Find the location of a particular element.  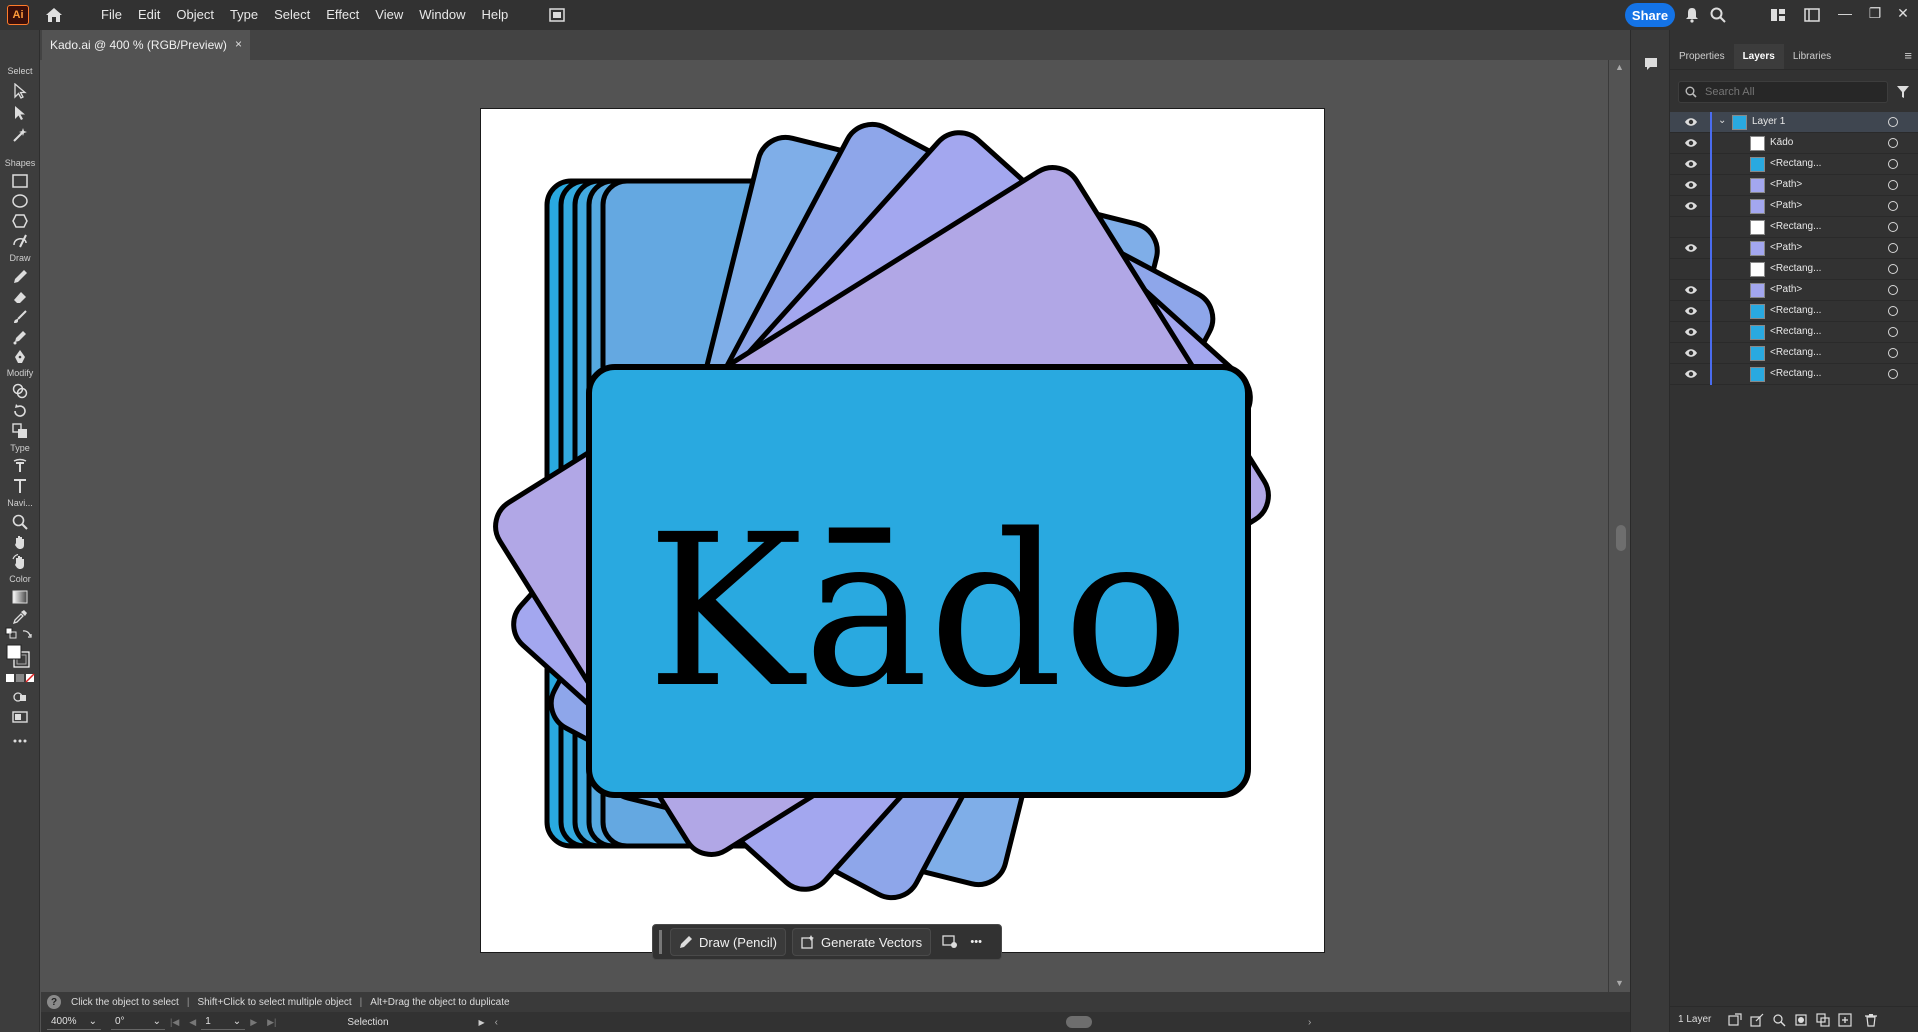

vertical-scroll-thumb is located at coordinates (1621, 538).